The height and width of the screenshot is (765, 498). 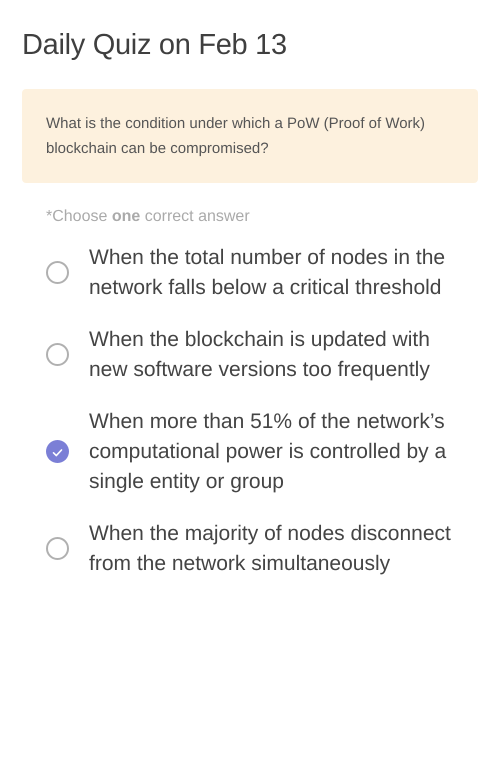 What do you see at coordinates (155, 45) in the screenshot?
I see `quiz-title: Daily Quiz on Feb 13` at bounding box center [155, 45].